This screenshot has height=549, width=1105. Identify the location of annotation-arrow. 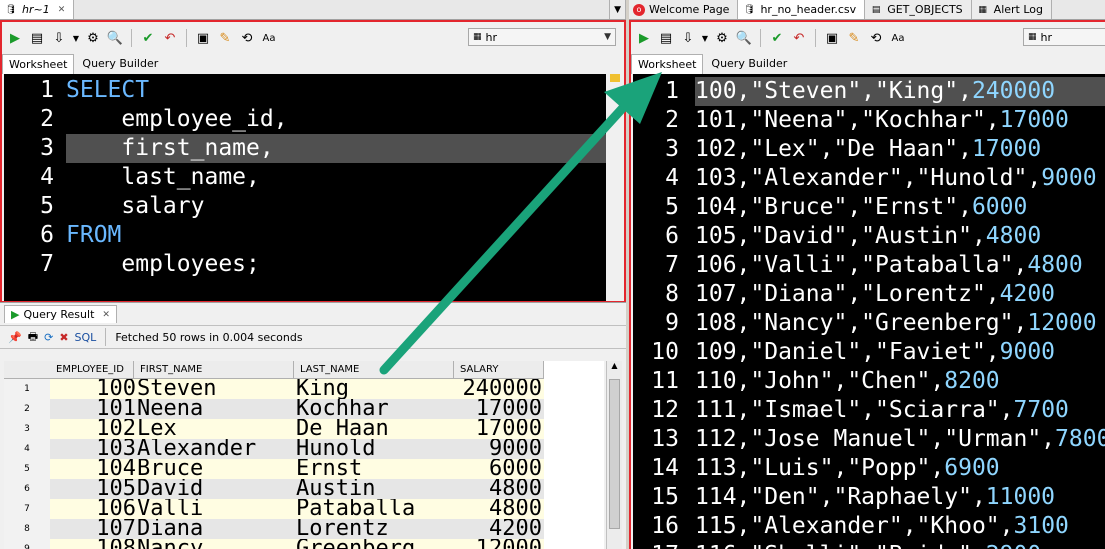
(520, 223).